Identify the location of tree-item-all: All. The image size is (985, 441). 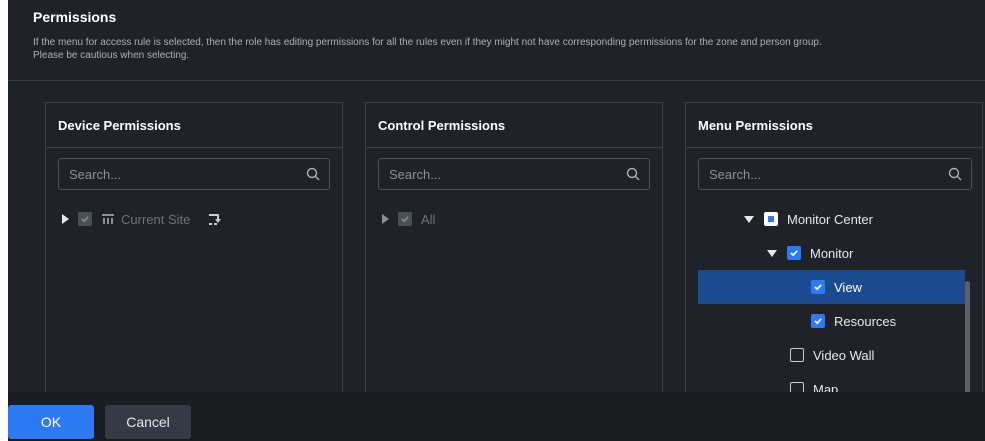
(408, 219).